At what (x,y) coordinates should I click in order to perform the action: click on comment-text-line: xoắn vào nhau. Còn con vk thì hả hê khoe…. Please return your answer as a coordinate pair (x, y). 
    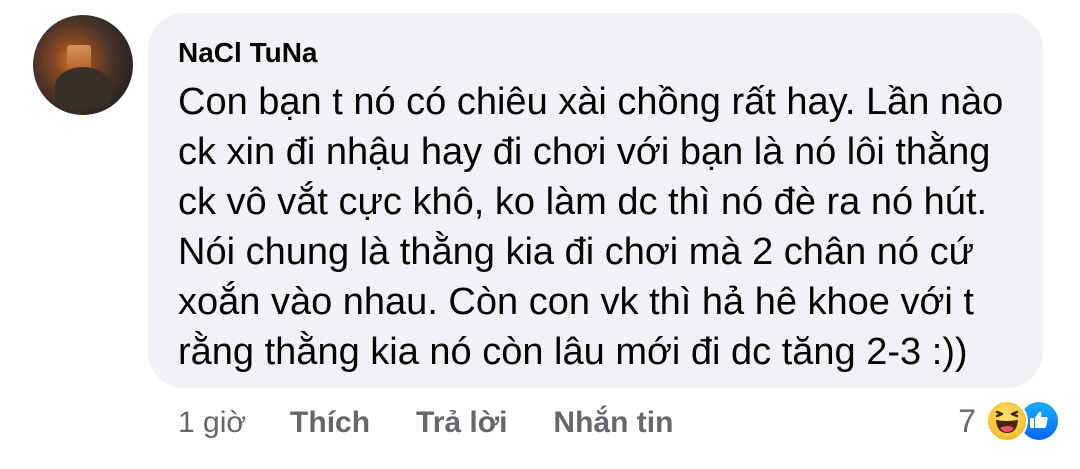
    Looking at the image, I should click on (576, 302).